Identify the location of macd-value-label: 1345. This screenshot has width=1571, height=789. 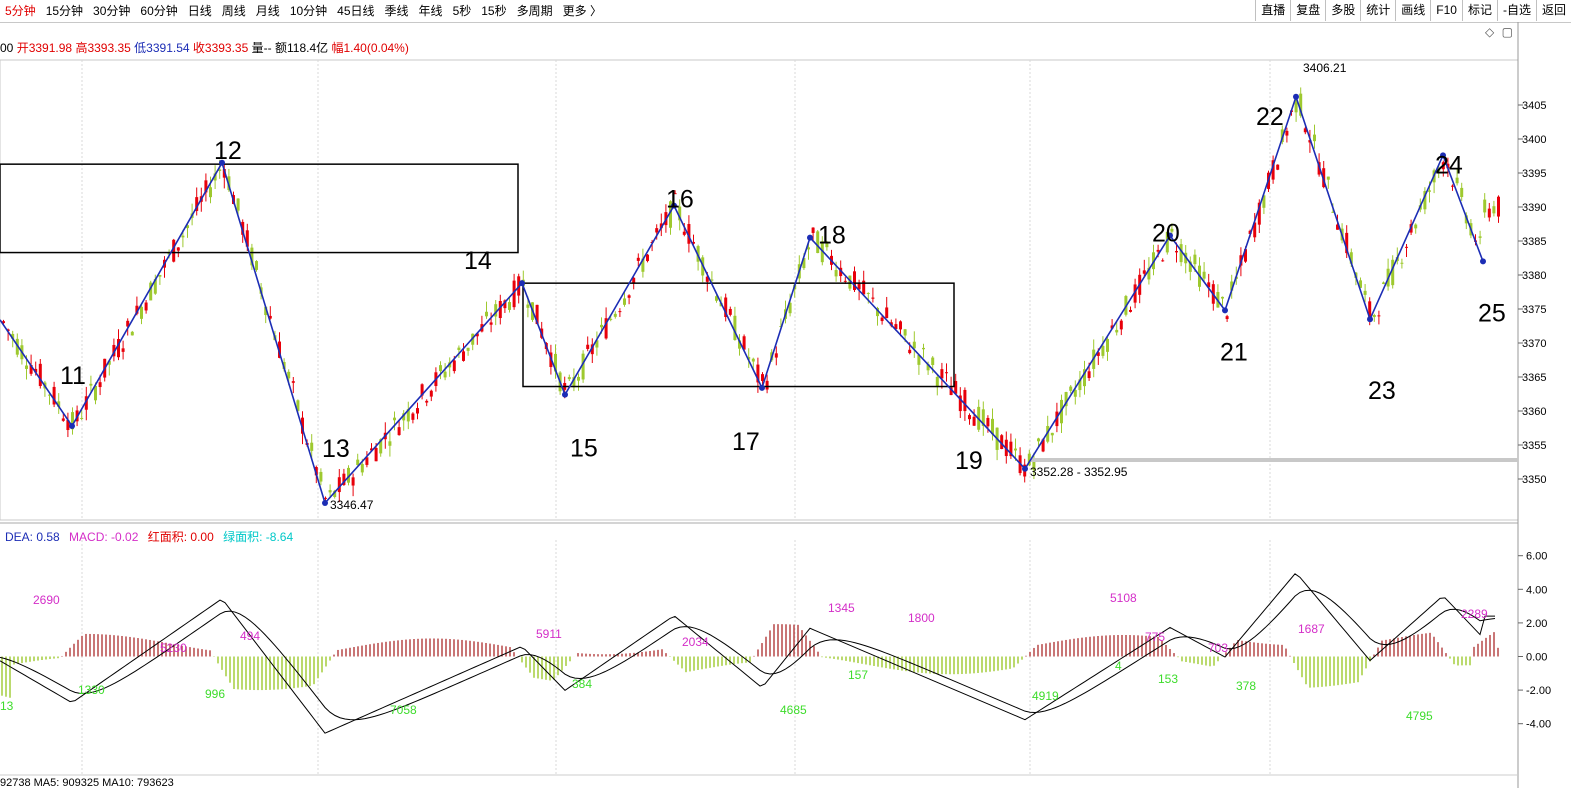
(841, 608).